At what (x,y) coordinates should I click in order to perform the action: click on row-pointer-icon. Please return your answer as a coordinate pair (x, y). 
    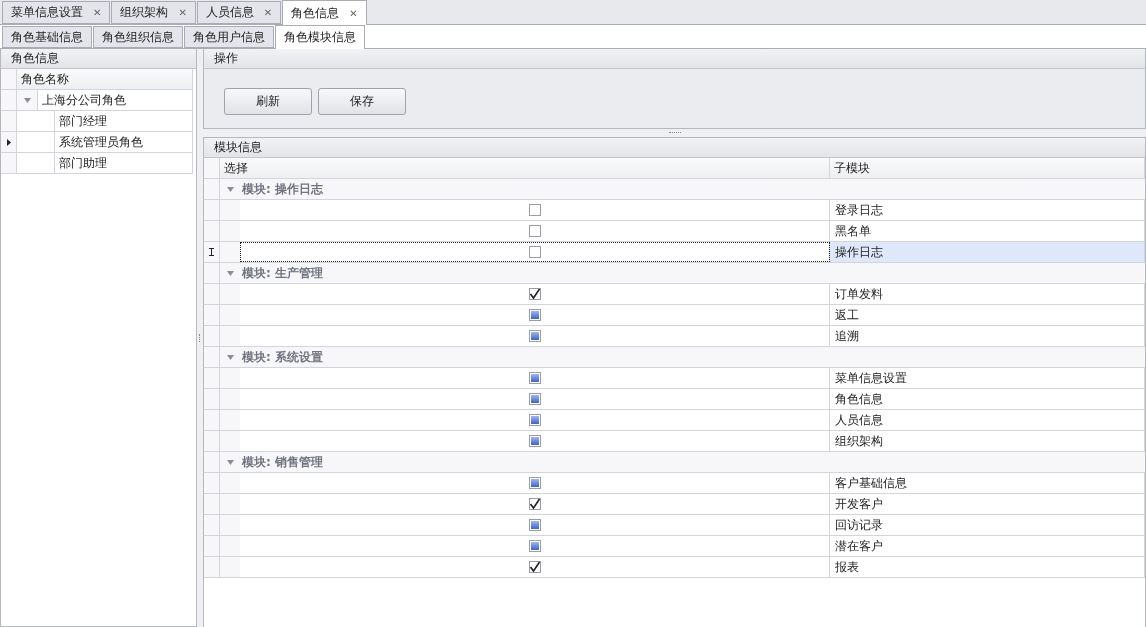
    Looking at the image, I should click on (8, 142).